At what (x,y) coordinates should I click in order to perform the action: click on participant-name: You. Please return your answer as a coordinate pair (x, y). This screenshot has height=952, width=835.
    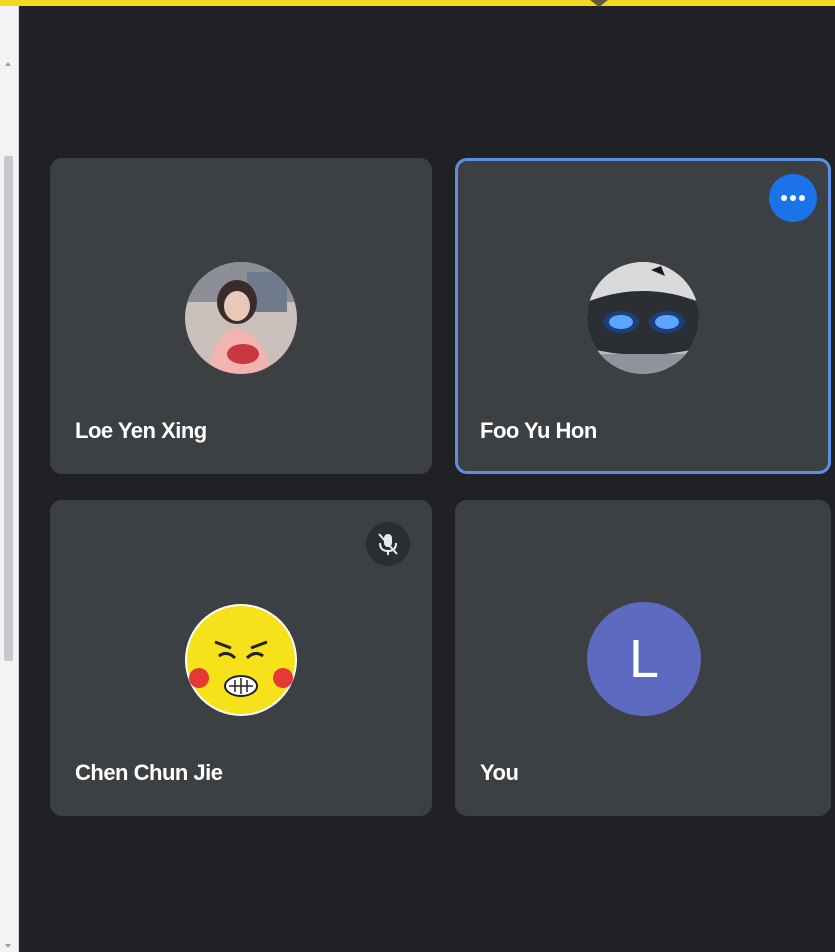
    Looking at the image, I should click on (499, 772).